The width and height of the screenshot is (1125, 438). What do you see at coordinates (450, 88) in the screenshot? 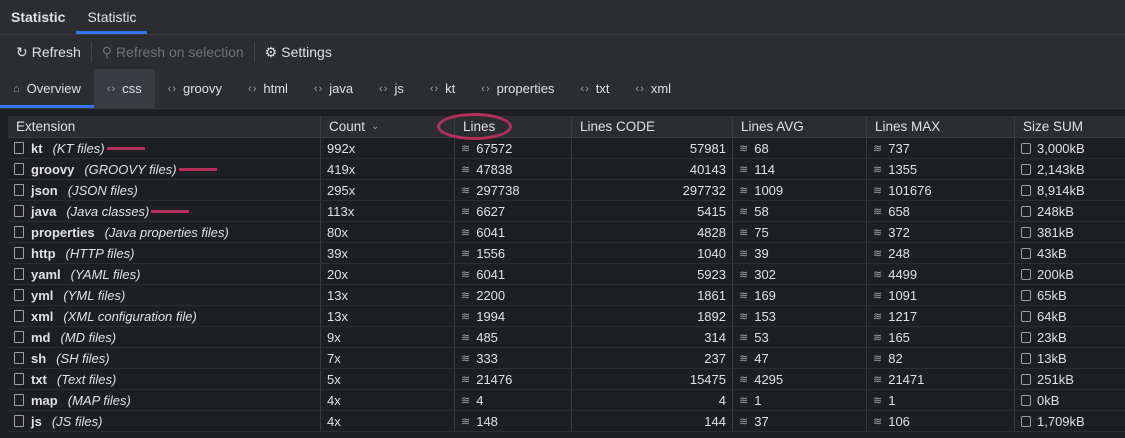
I see `tab-label: kt` at bounding box center [450, 88].